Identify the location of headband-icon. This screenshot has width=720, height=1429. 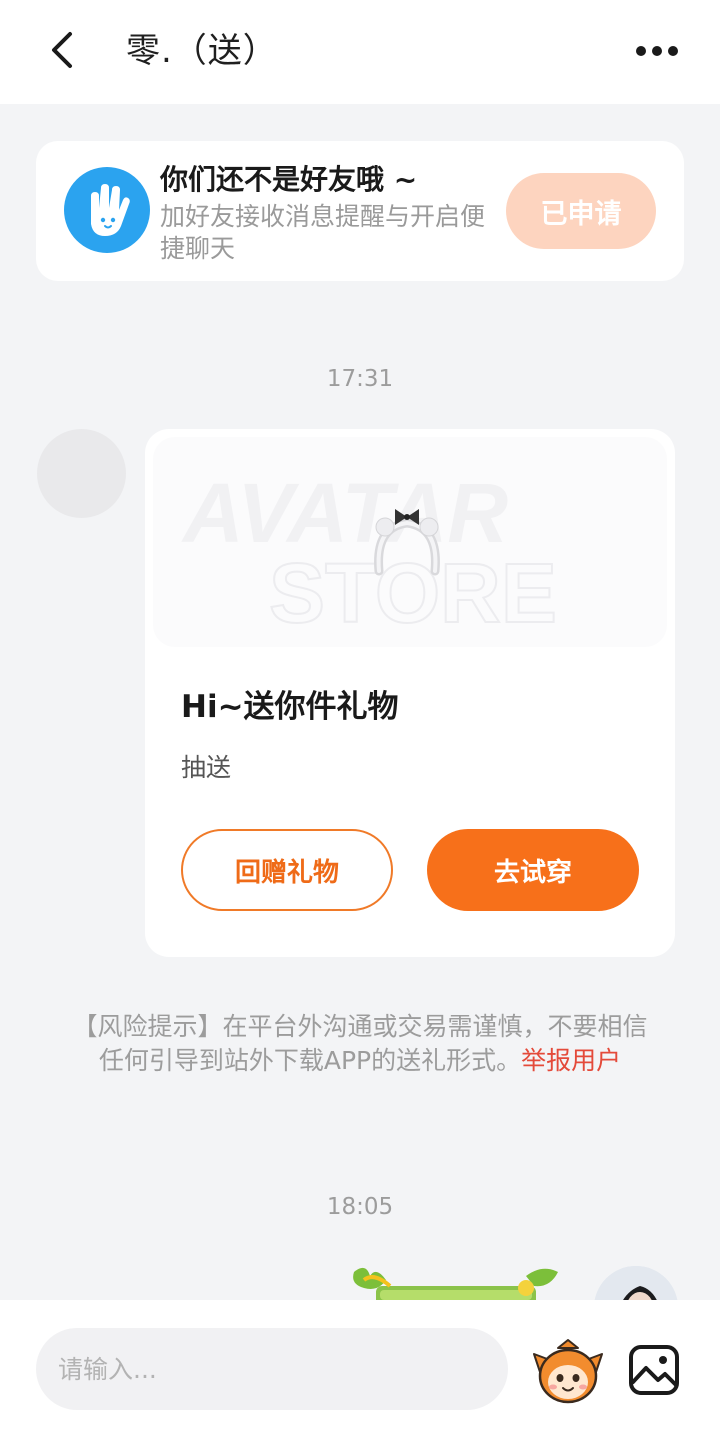
(407, 542).